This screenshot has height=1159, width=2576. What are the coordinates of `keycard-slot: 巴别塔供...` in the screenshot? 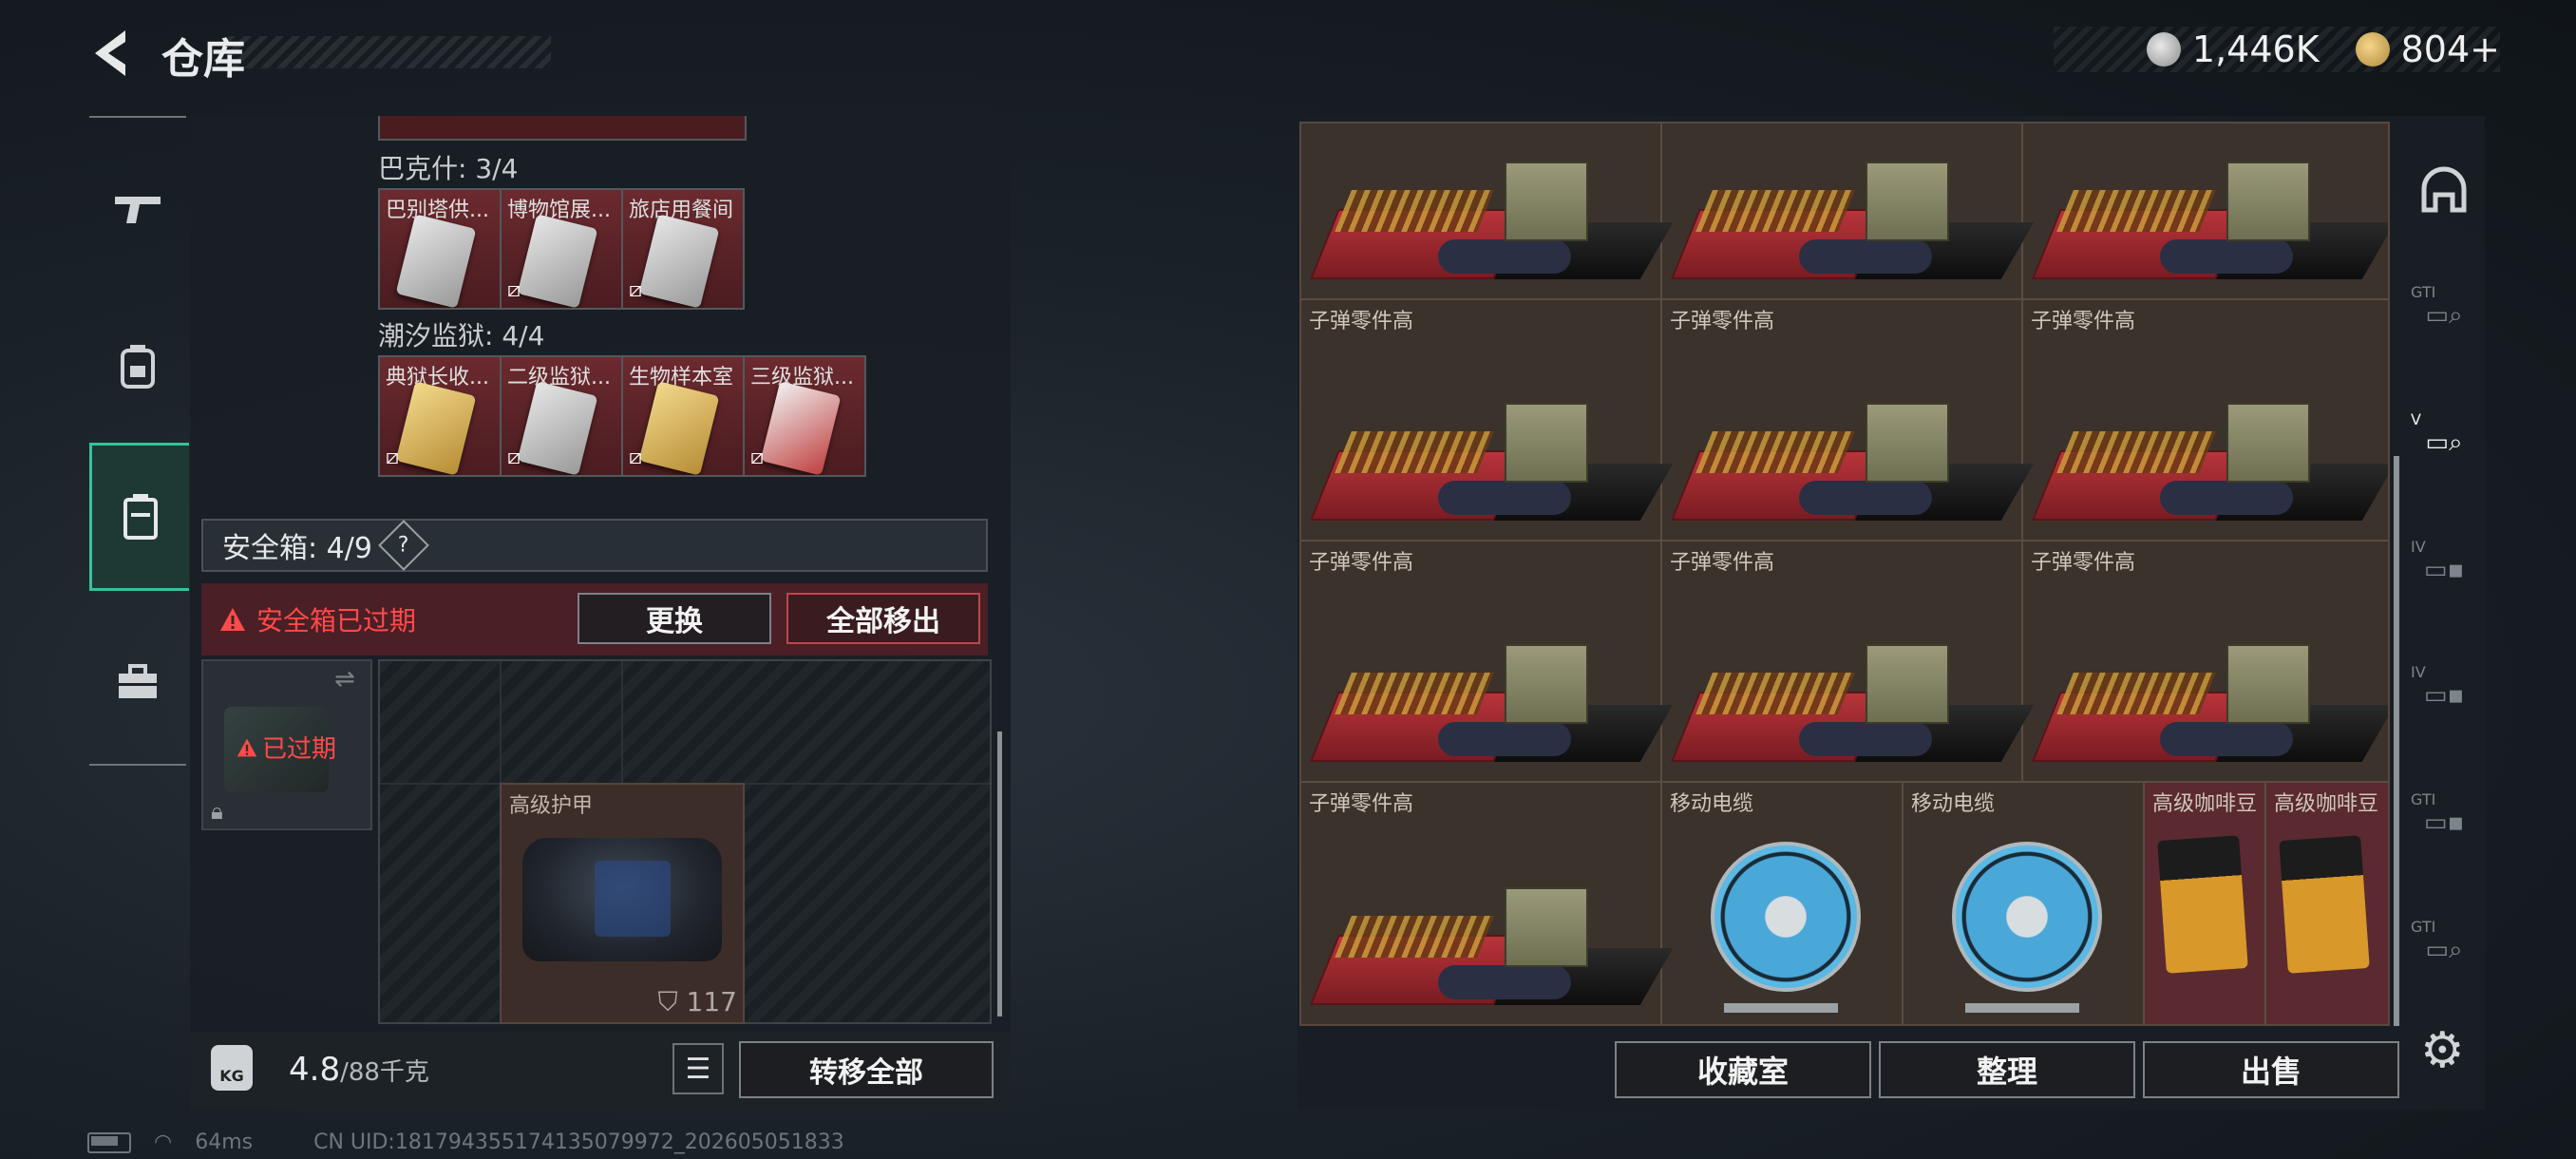 It's located at (441, 249).